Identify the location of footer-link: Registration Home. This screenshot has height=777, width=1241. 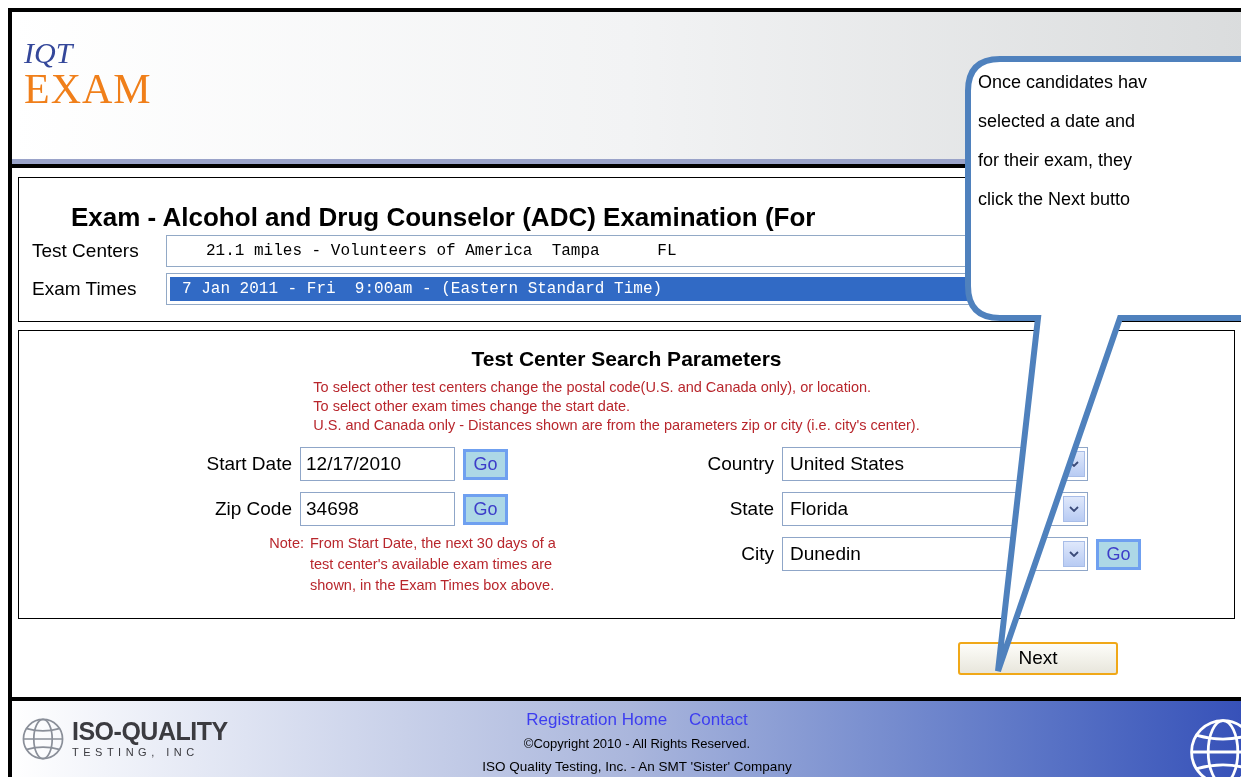
(597, 719).